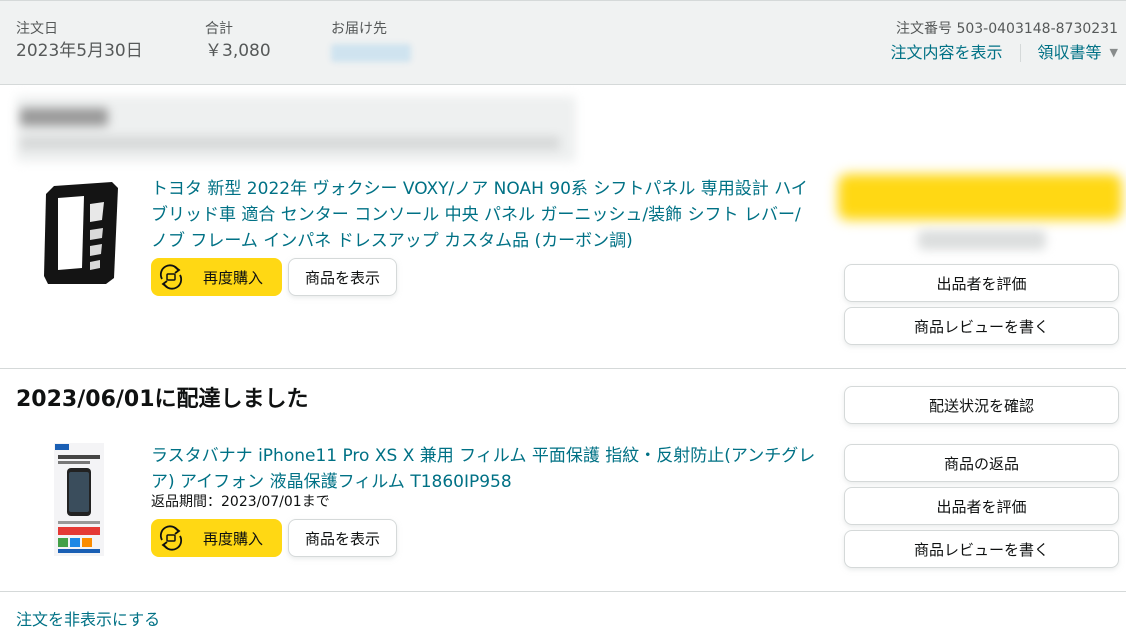  I want to click on screen-film-package-icon, so click(79, 499).